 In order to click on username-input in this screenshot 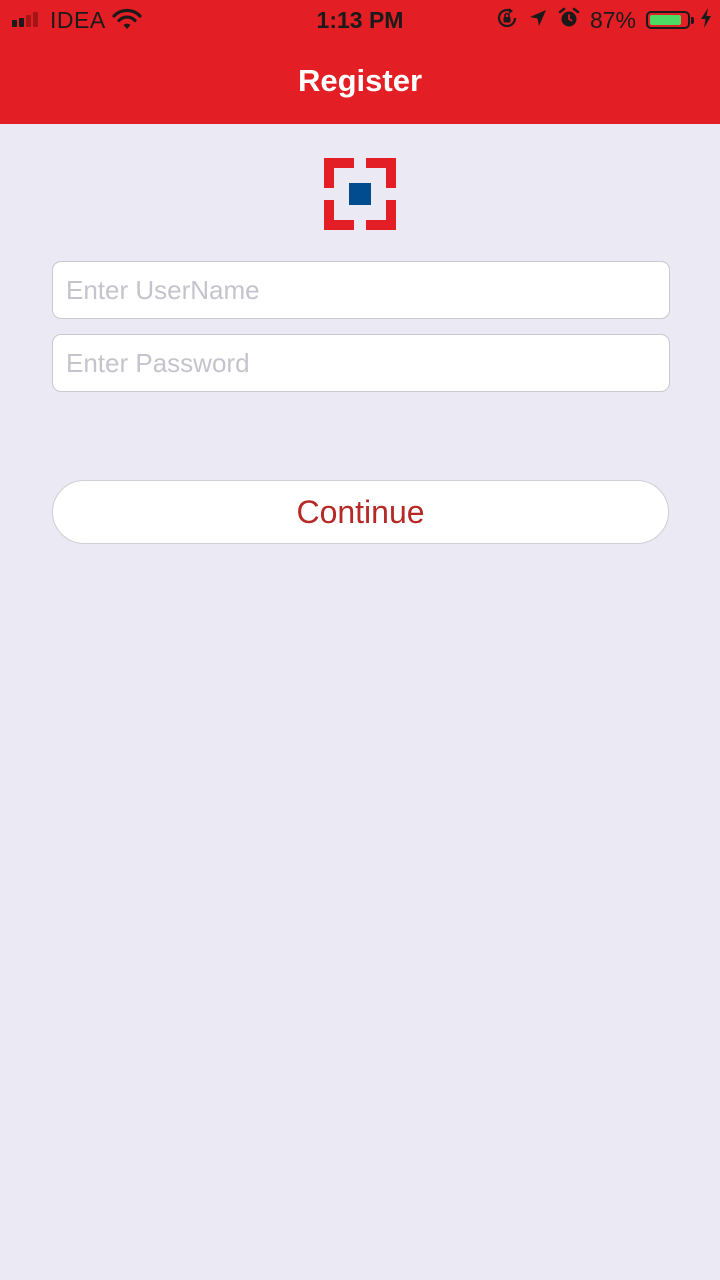, I will do `click(361, 290)`.